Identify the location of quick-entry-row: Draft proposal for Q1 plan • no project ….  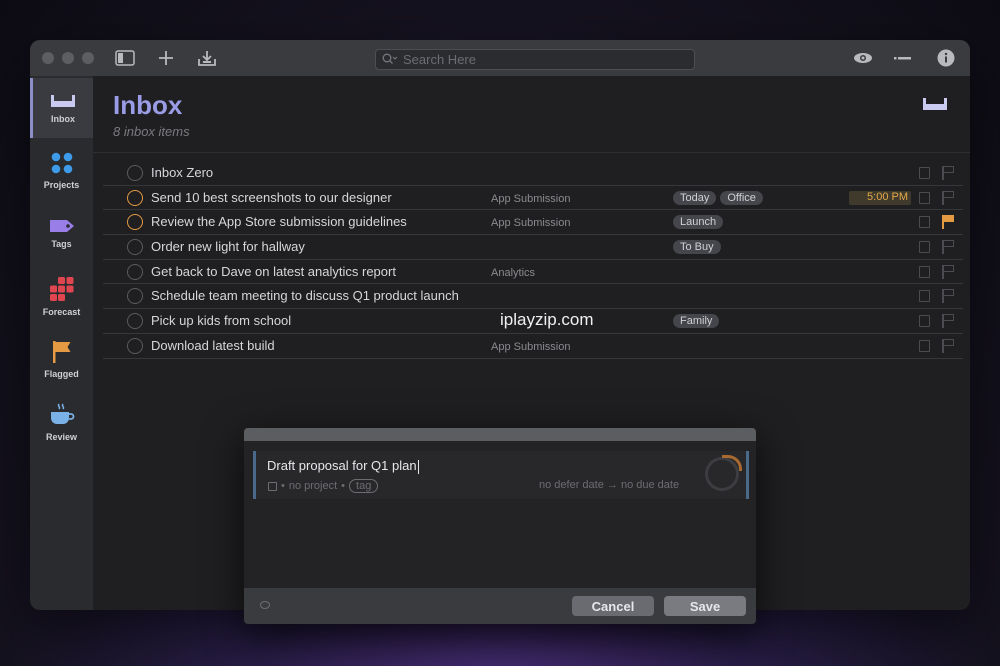
(501, 475).